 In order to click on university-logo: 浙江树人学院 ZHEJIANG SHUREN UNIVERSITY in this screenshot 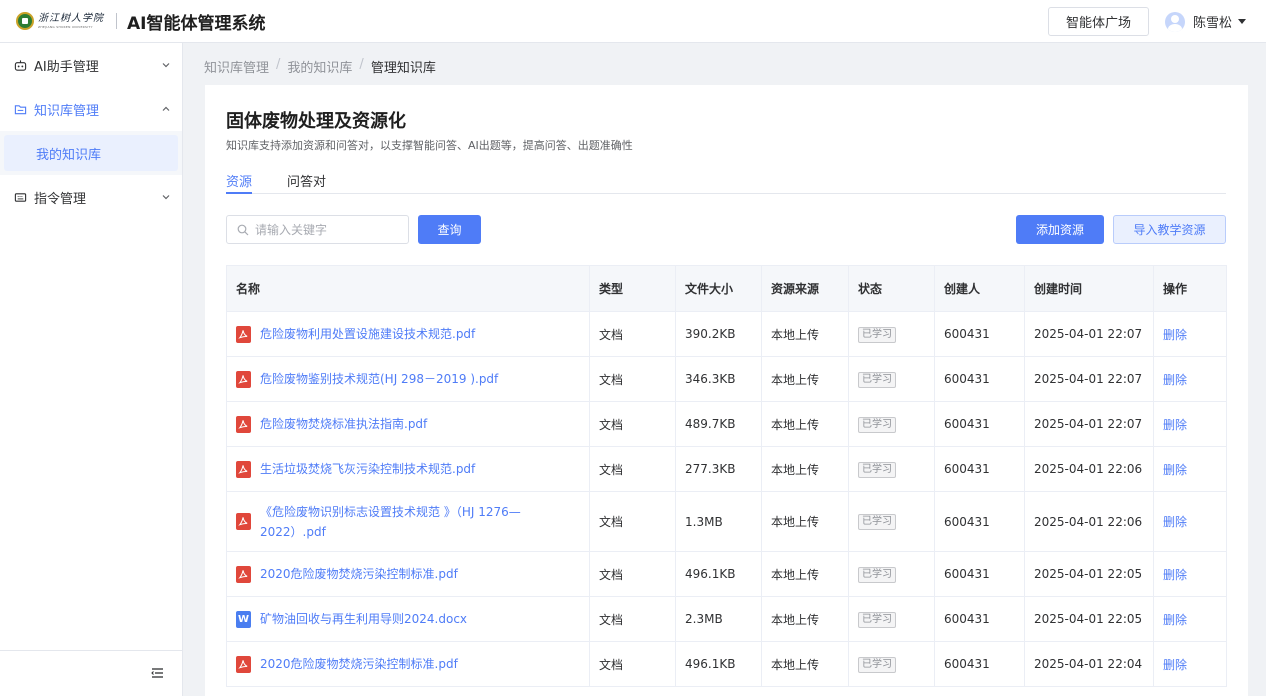, I will do `click(60, 21)`.